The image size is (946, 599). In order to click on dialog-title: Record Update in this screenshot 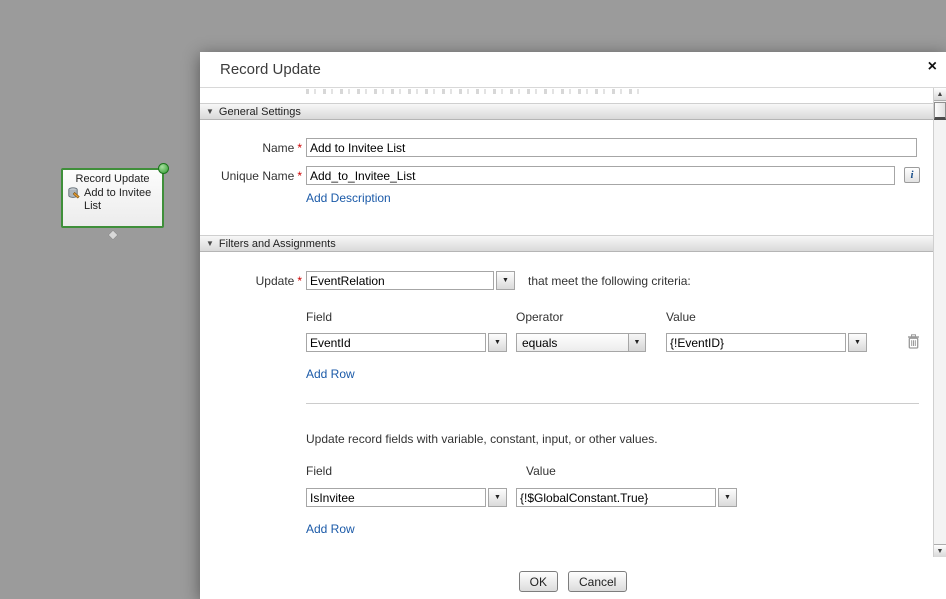, I will do `click(270, 69)`.